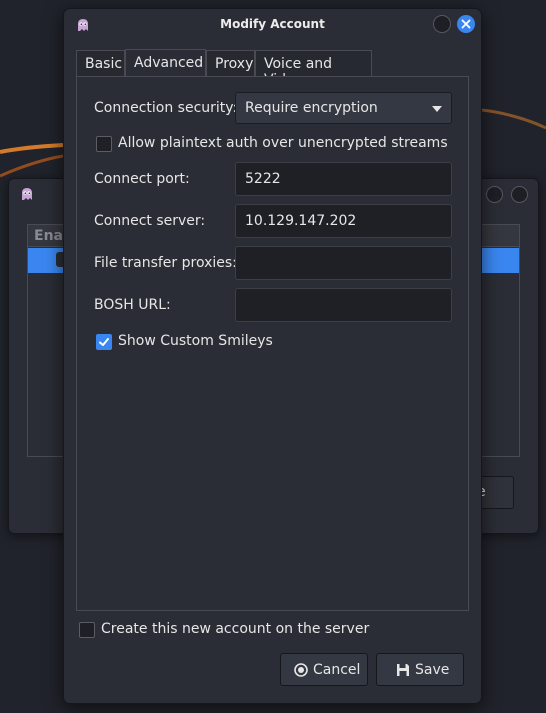 This screenshot has width=546, height=713. I want to click on save-icon, so click(403, 672).